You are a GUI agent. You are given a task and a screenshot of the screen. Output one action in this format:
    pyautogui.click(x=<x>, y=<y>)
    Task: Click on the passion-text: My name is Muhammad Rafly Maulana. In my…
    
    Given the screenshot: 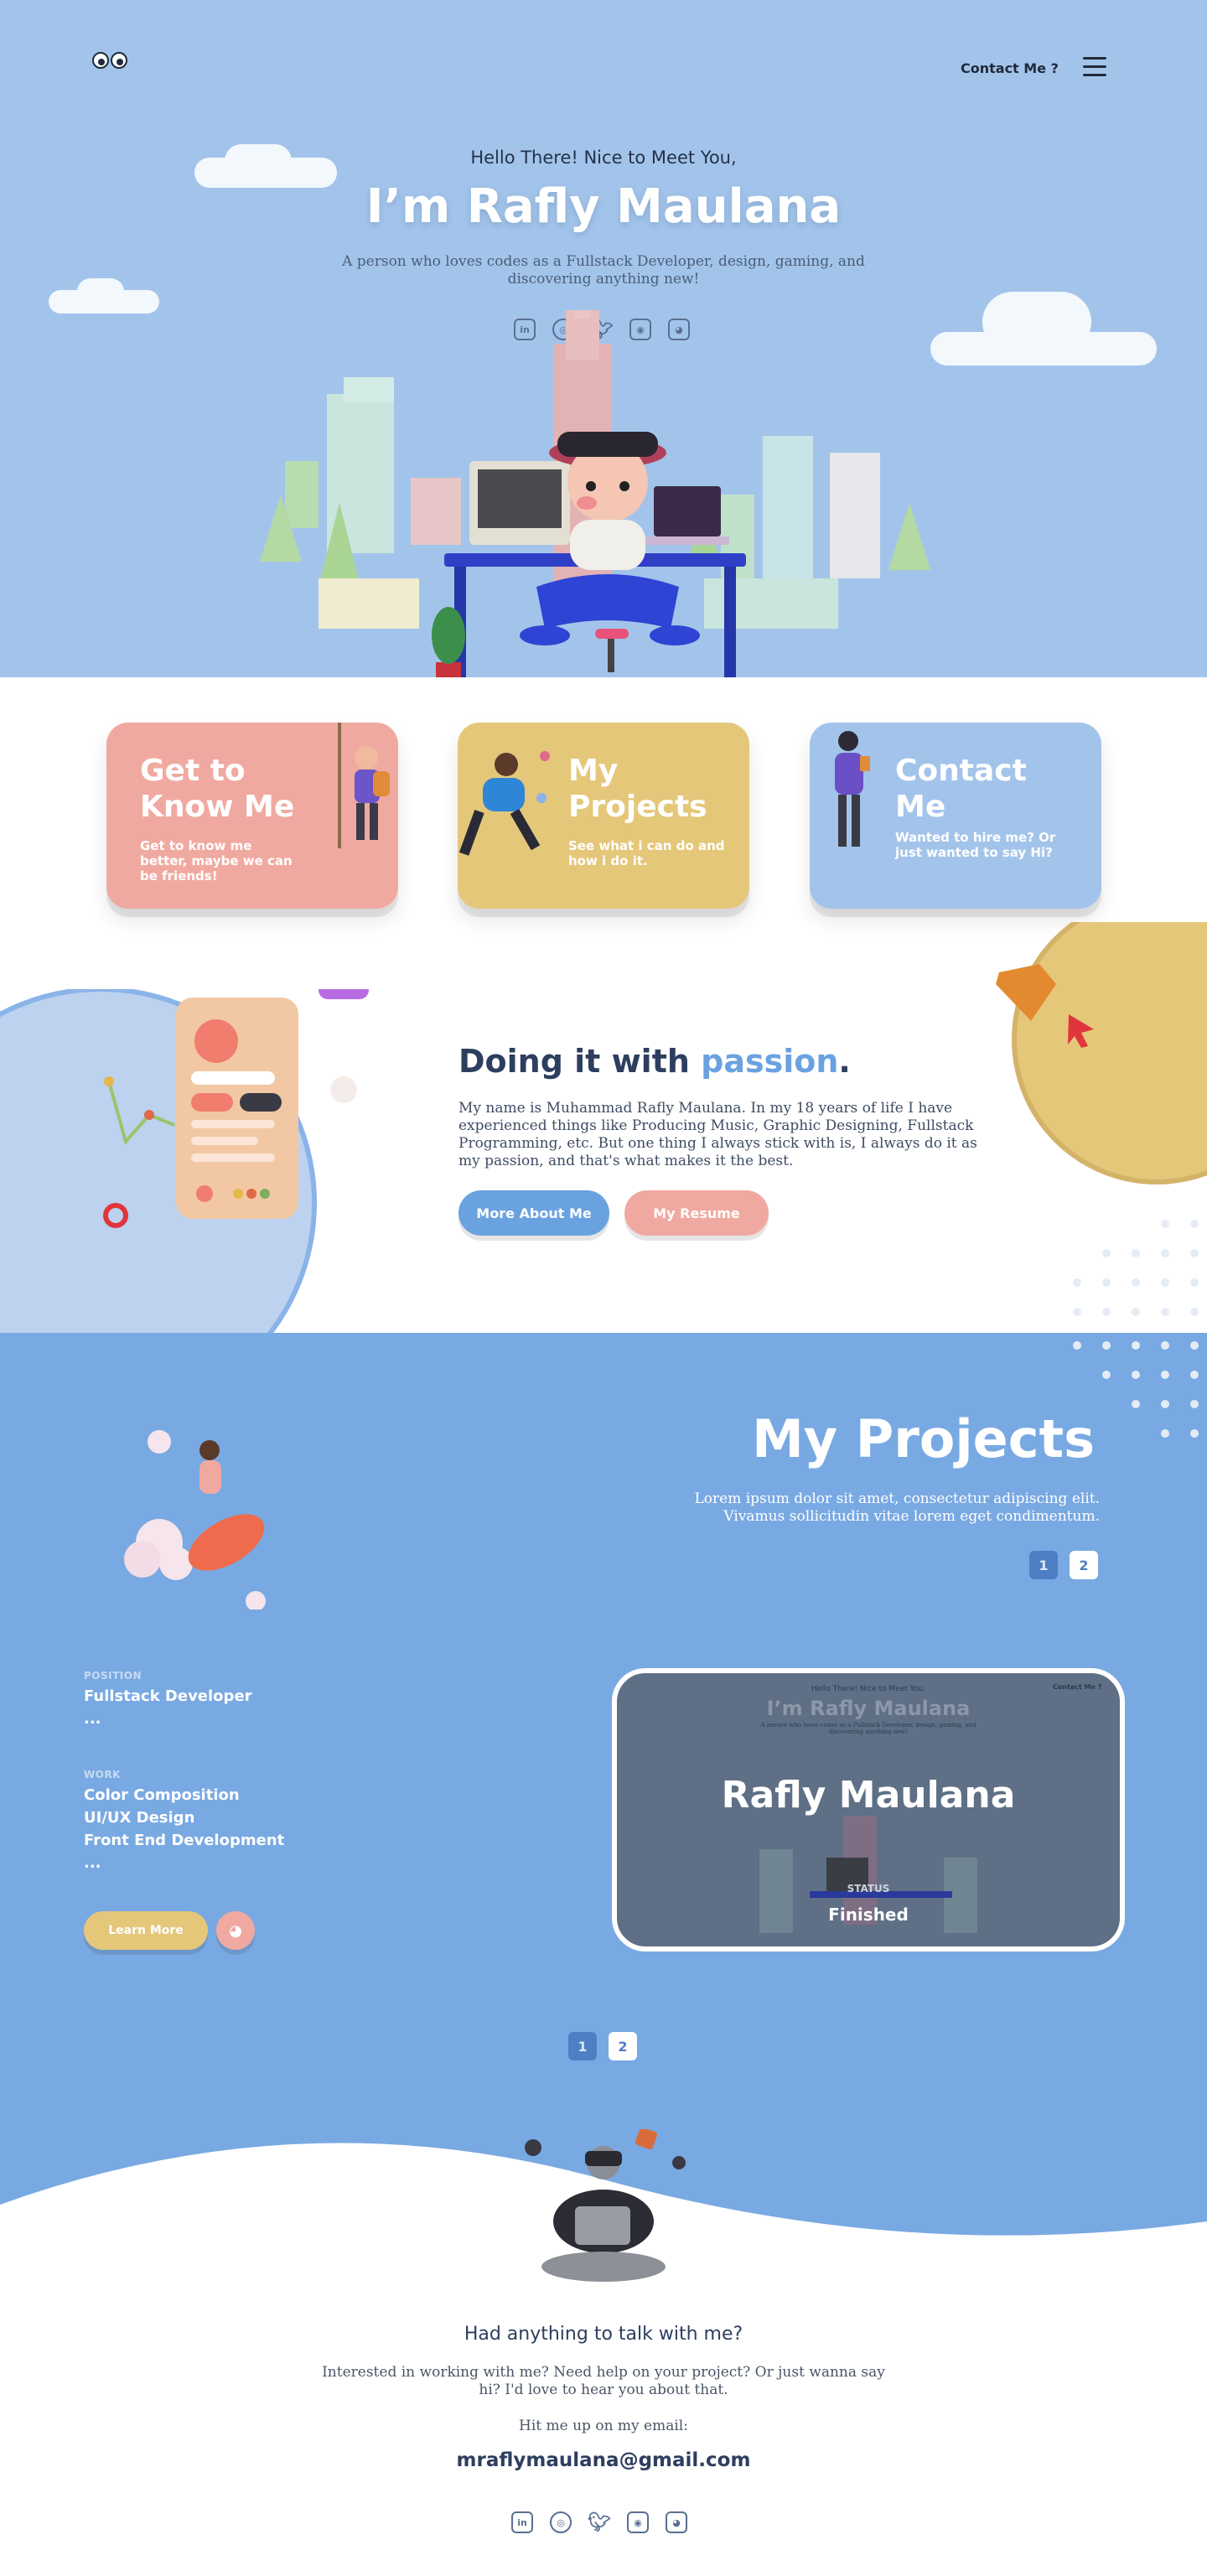 What is the action you would take?
    pyautogui.click(x=718, y=1134)
    